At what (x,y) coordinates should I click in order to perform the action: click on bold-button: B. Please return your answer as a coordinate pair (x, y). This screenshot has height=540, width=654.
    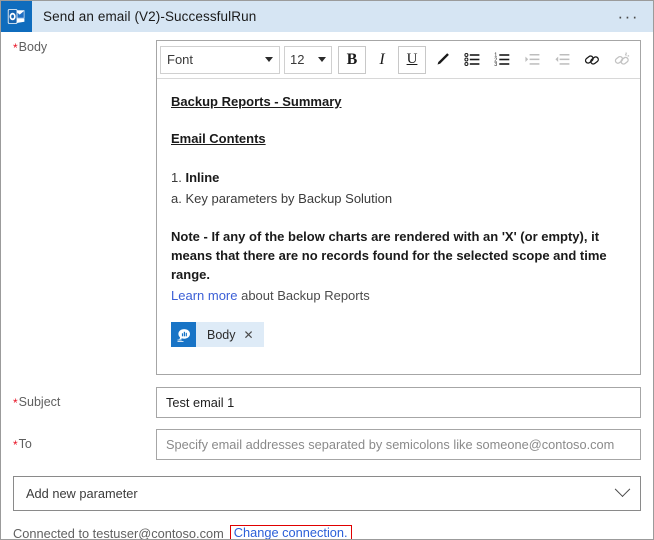
    Looking at the image, I should click on (352, 59).